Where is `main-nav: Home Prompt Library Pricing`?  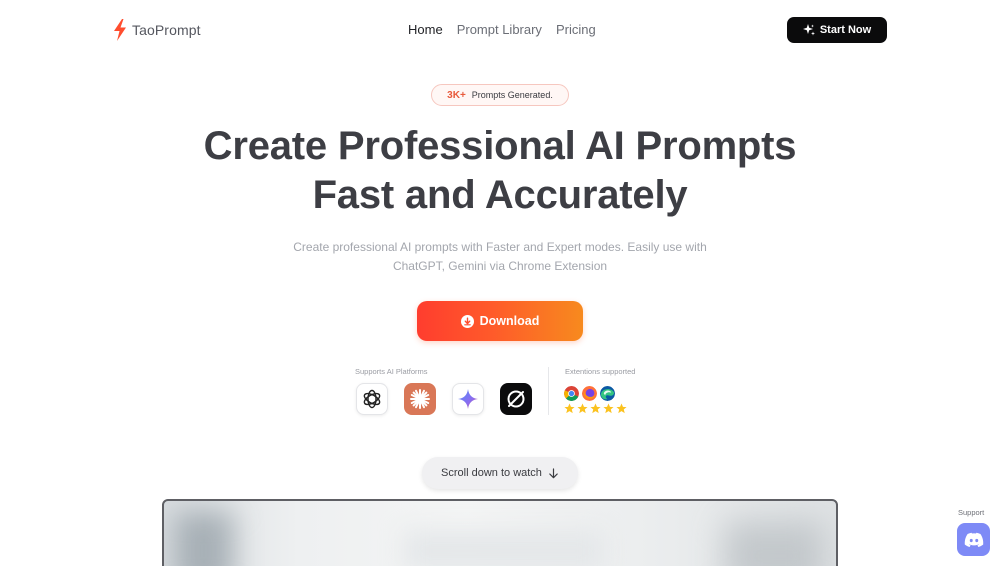
main-nav: Home Prompt Library Pricing is located at coordinates (502, 29).